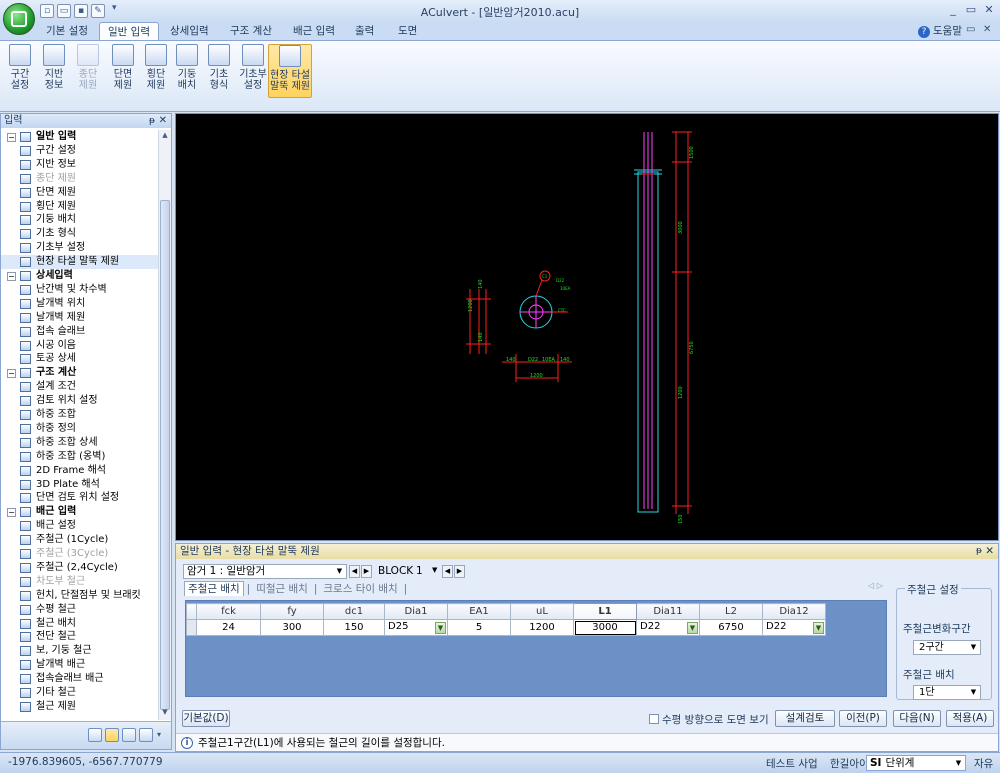  What do you see at coordinates (146, 735) in the screenshot?
I see `output-view-icon` at bounding box center [146, 735].